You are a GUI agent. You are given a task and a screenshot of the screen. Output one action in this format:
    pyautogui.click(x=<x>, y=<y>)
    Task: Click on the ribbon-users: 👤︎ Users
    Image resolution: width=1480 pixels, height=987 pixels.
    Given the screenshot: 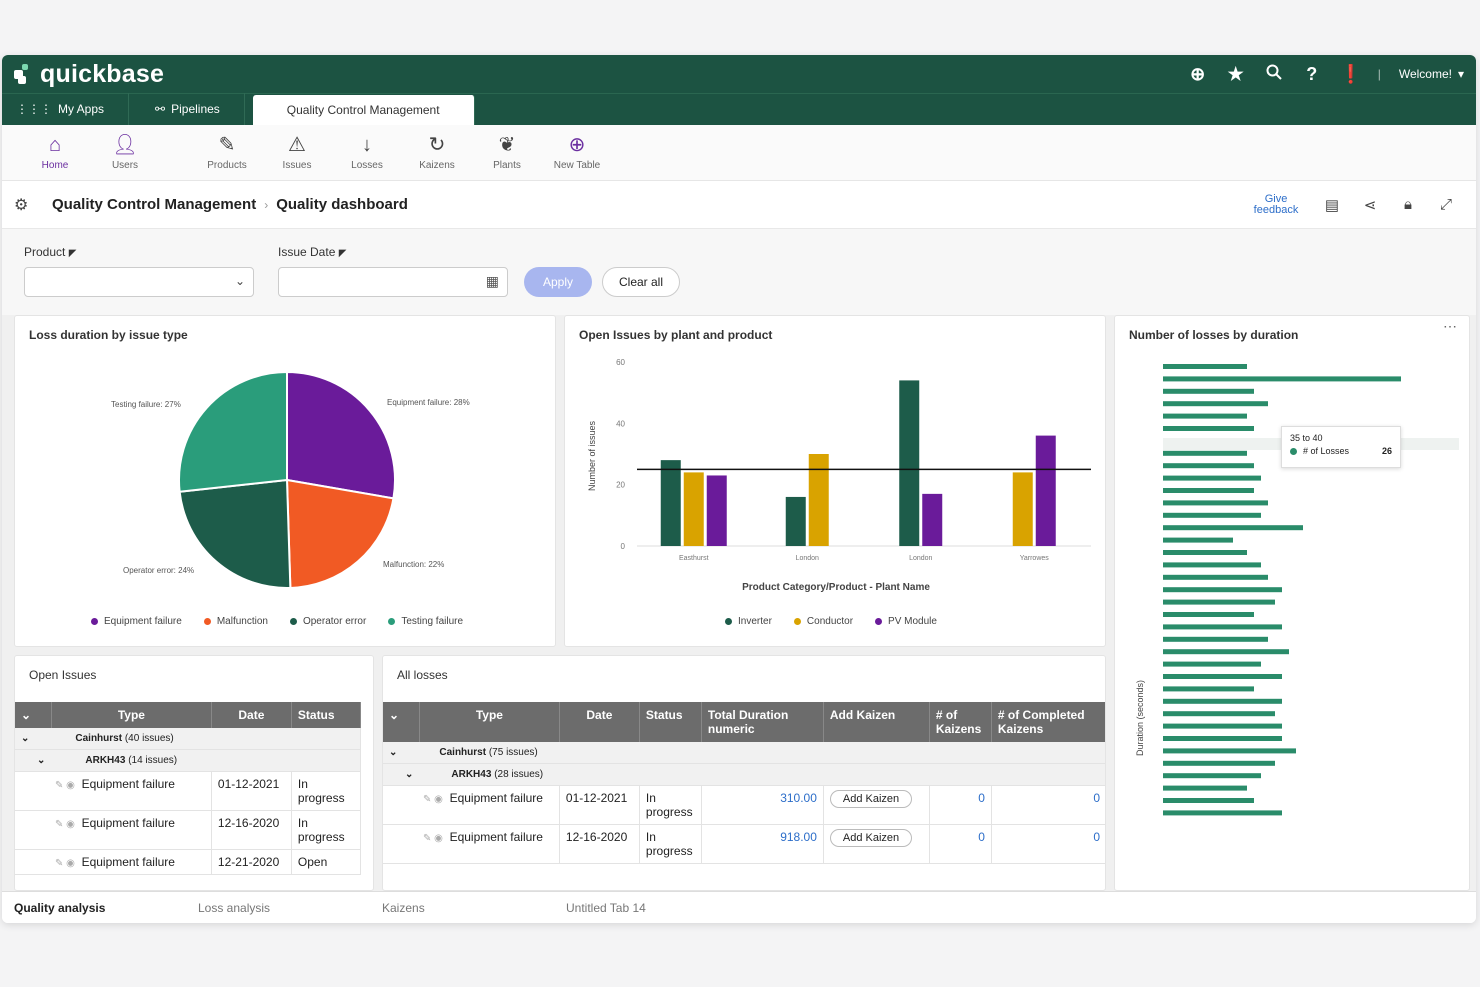 What is the action you would take?
    pyautogui.click(x=125, y=152)
    